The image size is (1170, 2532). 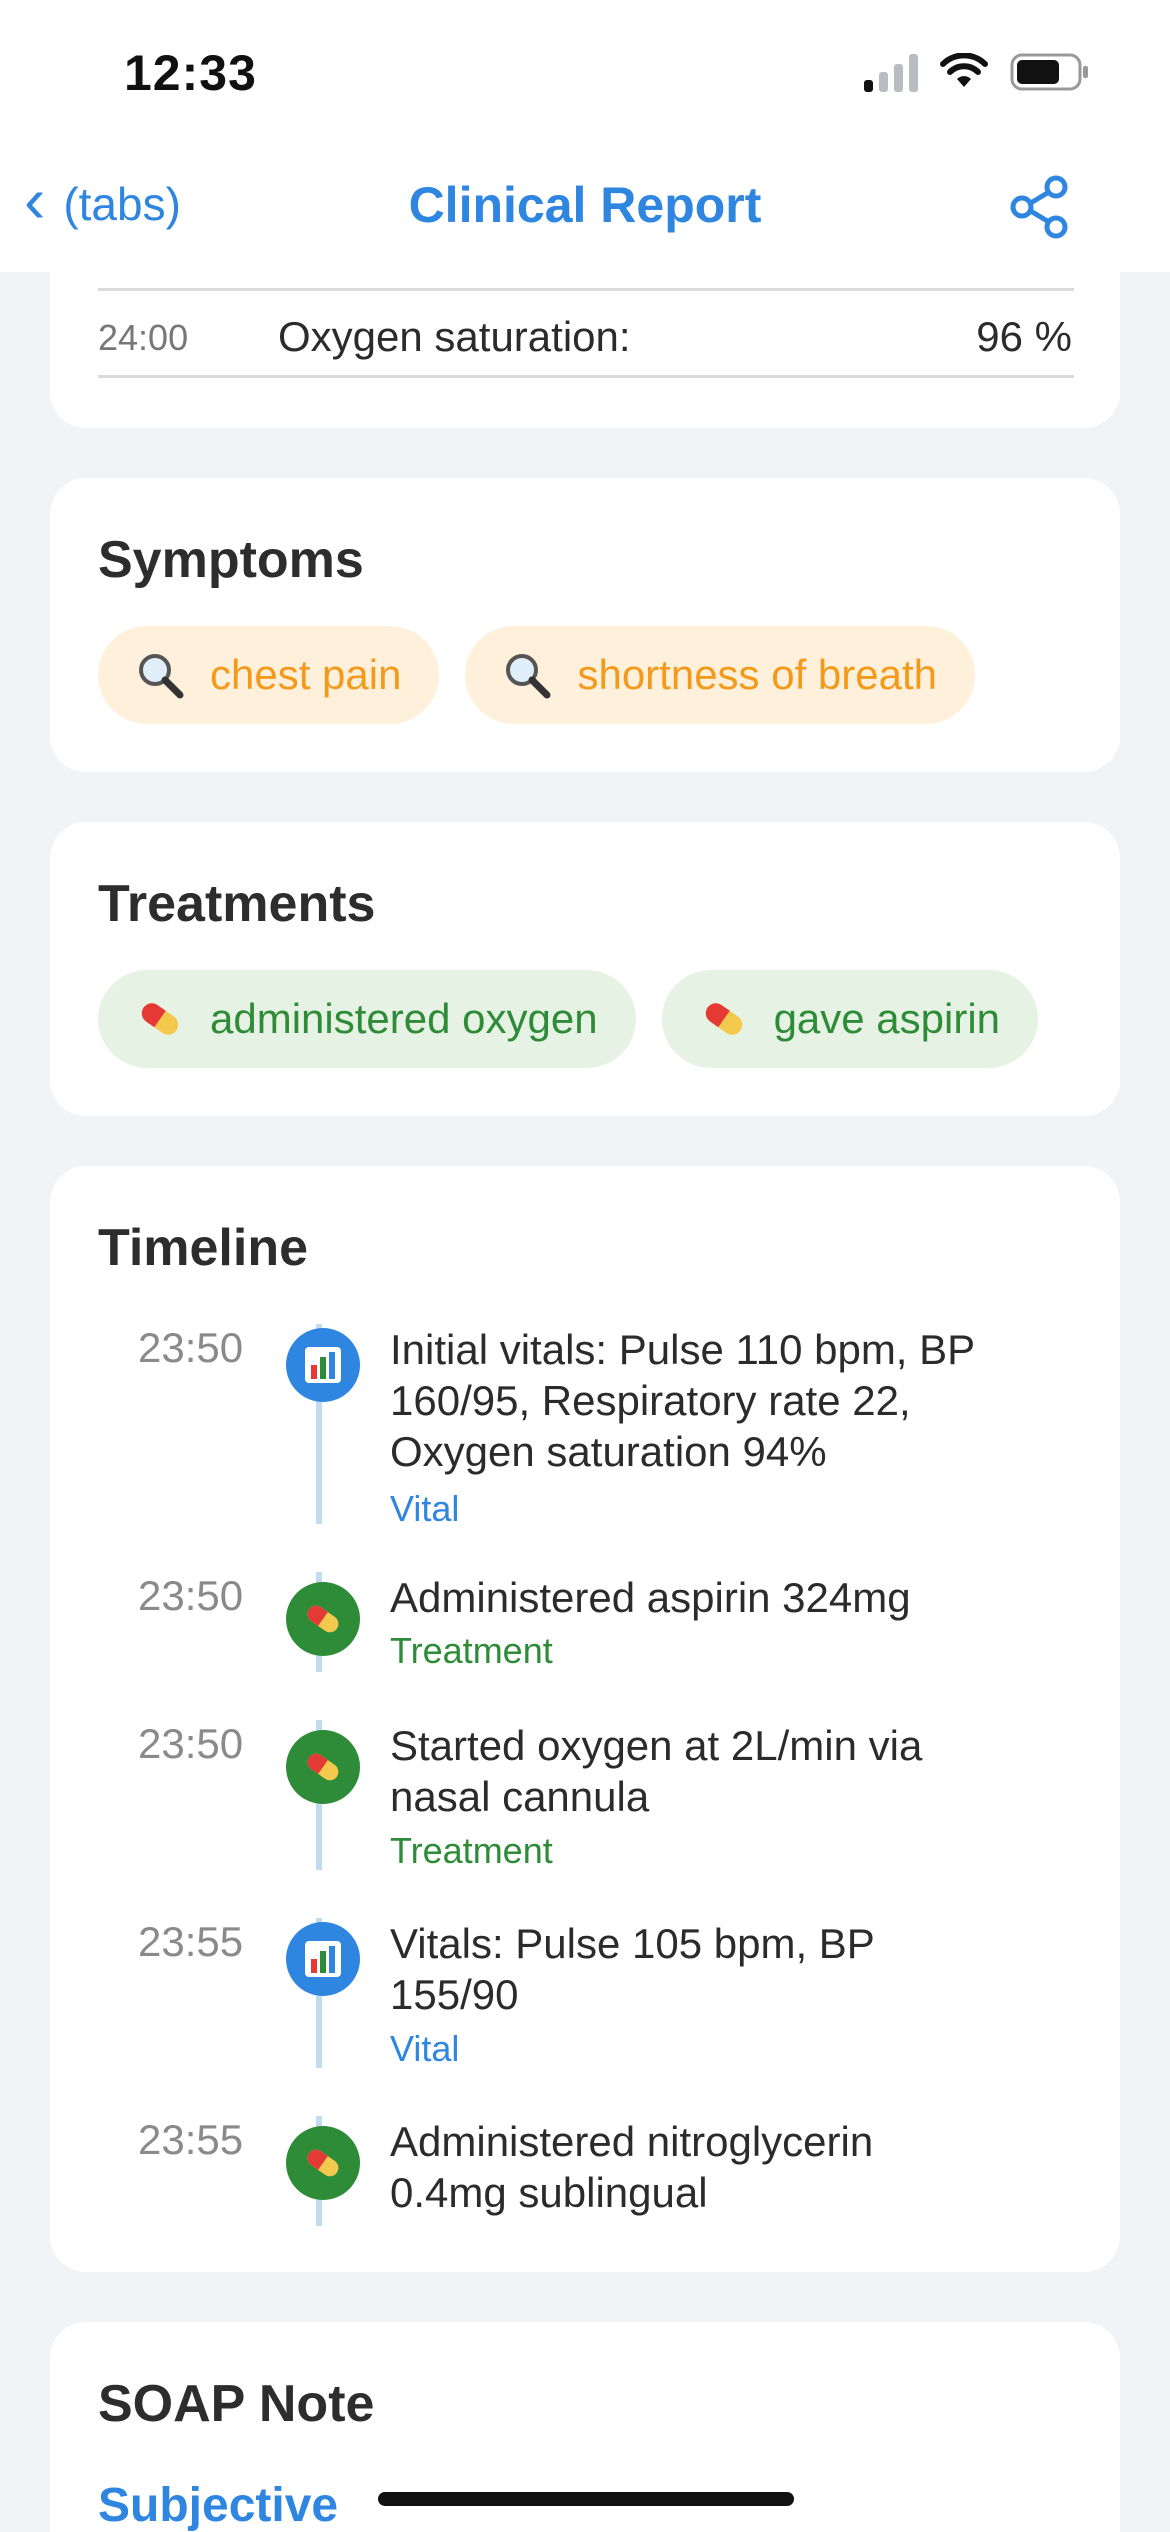 I want to click on treatment-chip: gave aspirin, so click(x=850, y=1019).